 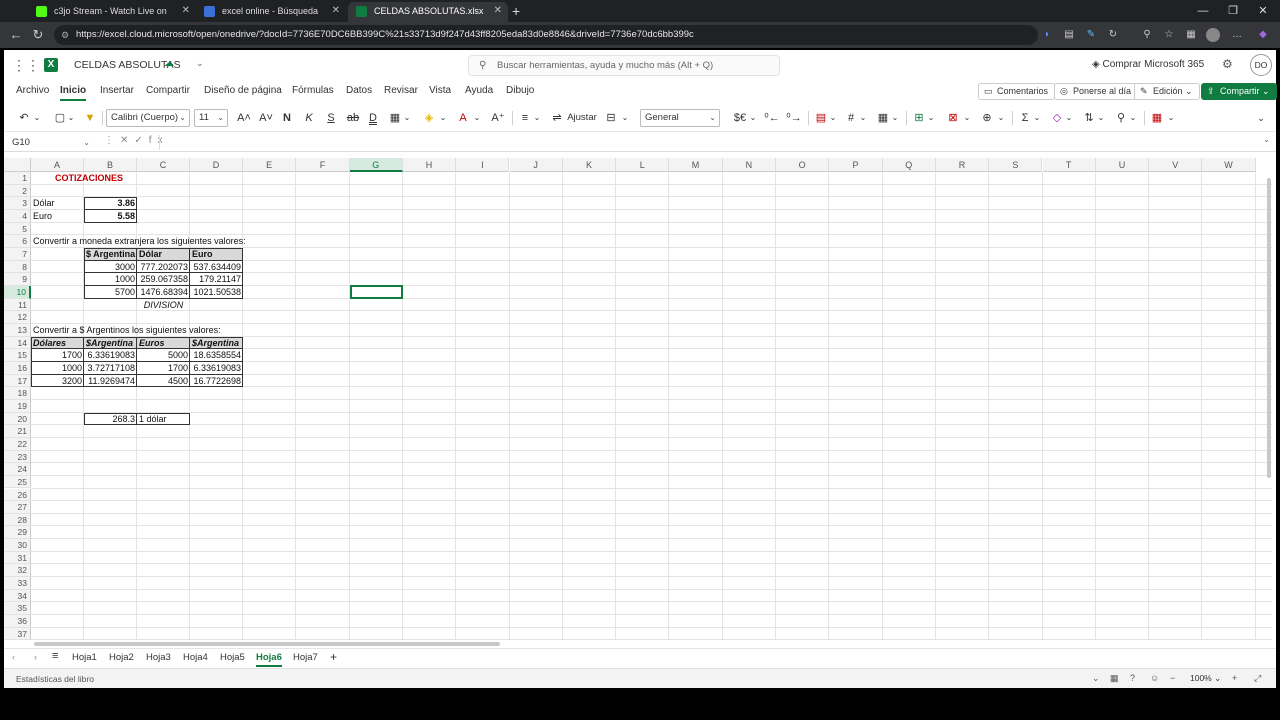 What do you see at coordinates (376, 291) in the screenshot?
I see `active-cell-selection` at bounding box center [376, 291].